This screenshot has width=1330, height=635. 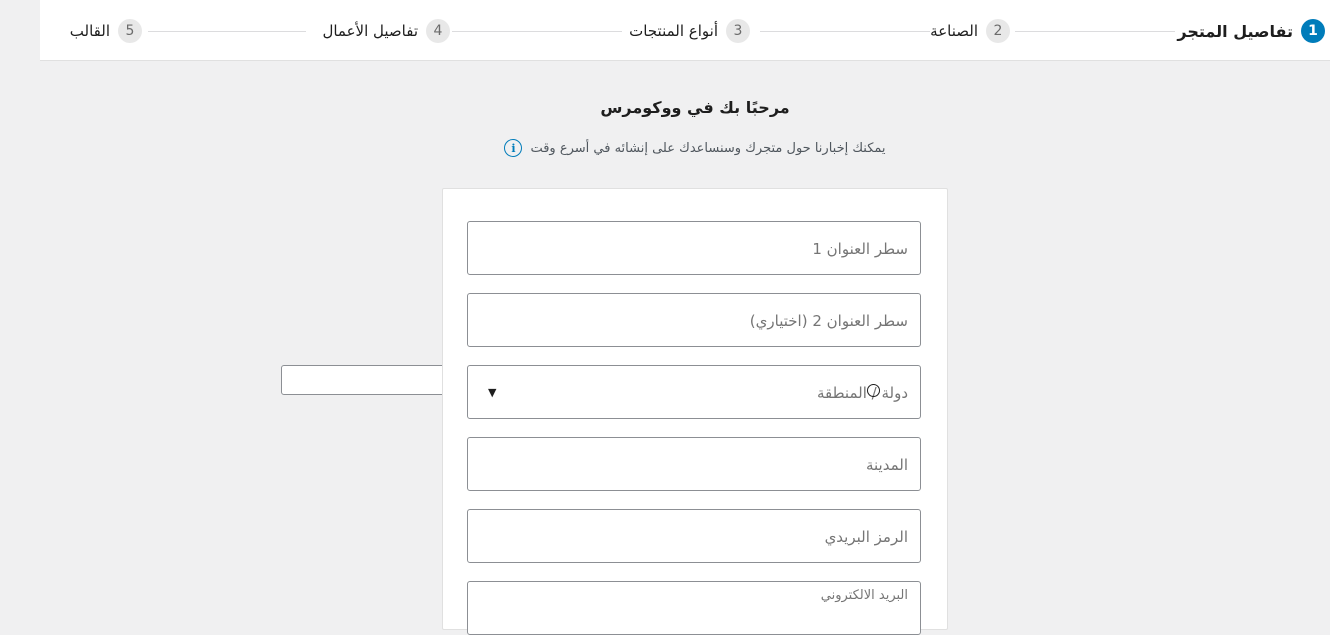 I want to click on postcode-placeholder: الرمز البريدي, so click(x=866, y=537).